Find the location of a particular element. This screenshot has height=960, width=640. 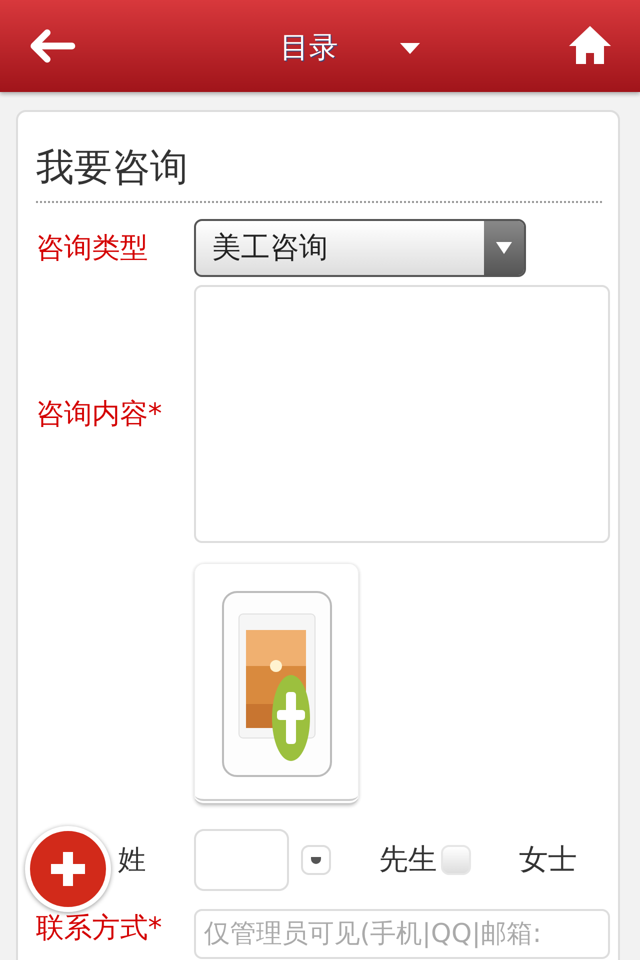

page-title: 目录 is located at coordinates (309, 48).